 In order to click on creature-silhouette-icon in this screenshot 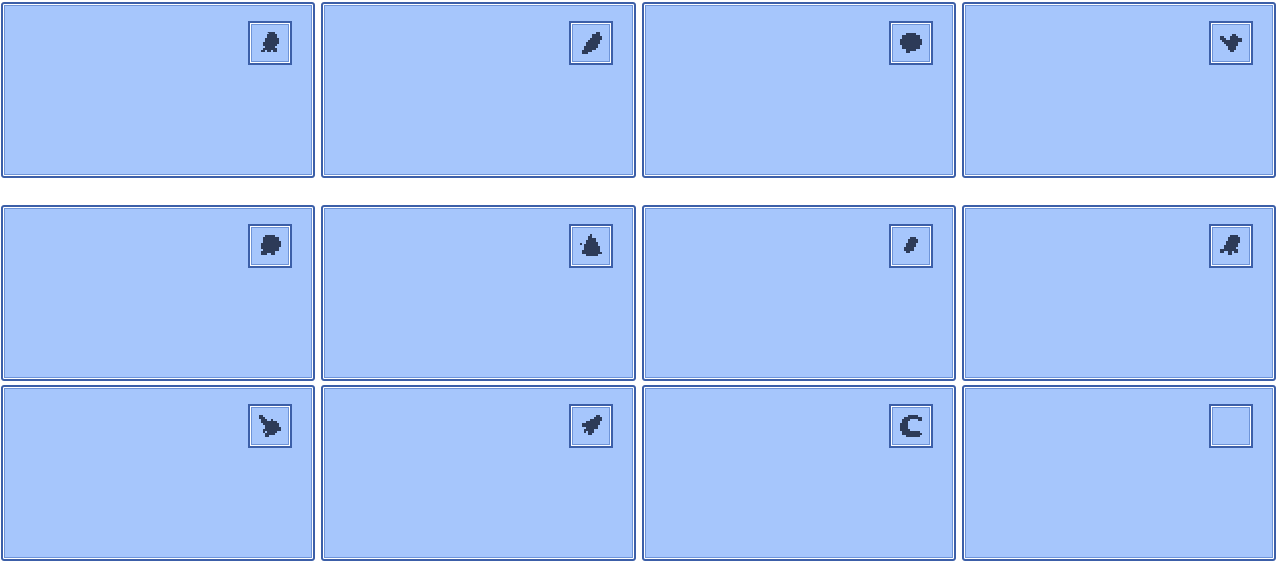, I will do `click(271, 245)`.